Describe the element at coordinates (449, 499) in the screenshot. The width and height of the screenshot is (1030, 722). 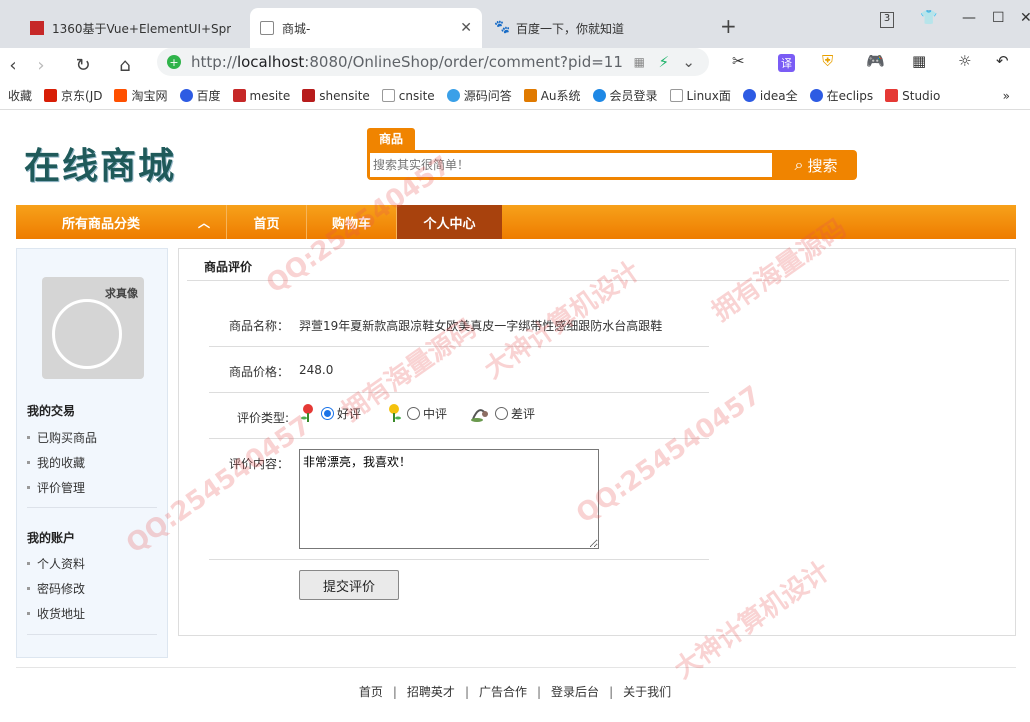
I see `review-content-textarea: 非常漂亮，我喜欢！` at that location.